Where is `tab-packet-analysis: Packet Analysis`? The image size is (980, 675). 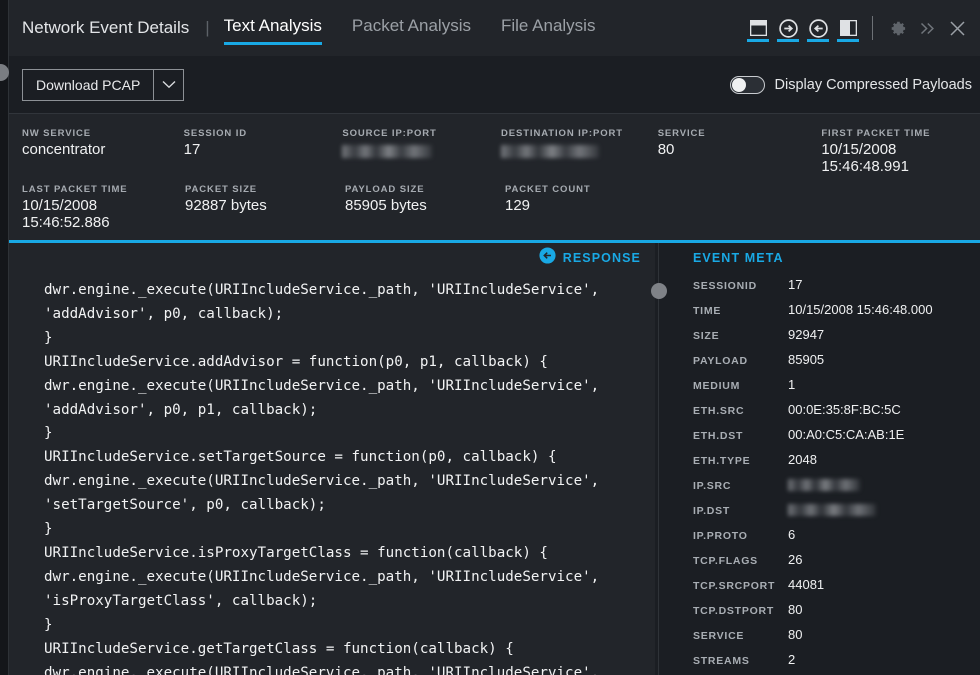
tab-packet-analysis: Packet Analysis is located at coordinates (411, 28).